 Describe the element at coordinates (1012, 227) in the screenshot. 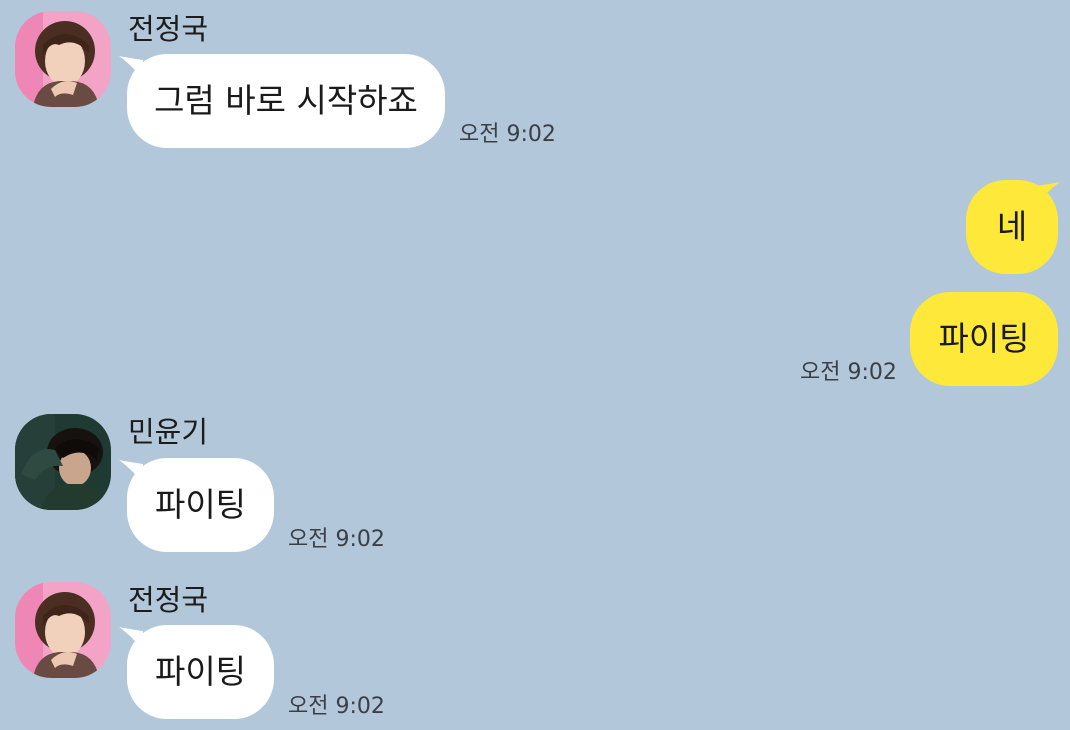

I see `message-bubble: 네` at that location.